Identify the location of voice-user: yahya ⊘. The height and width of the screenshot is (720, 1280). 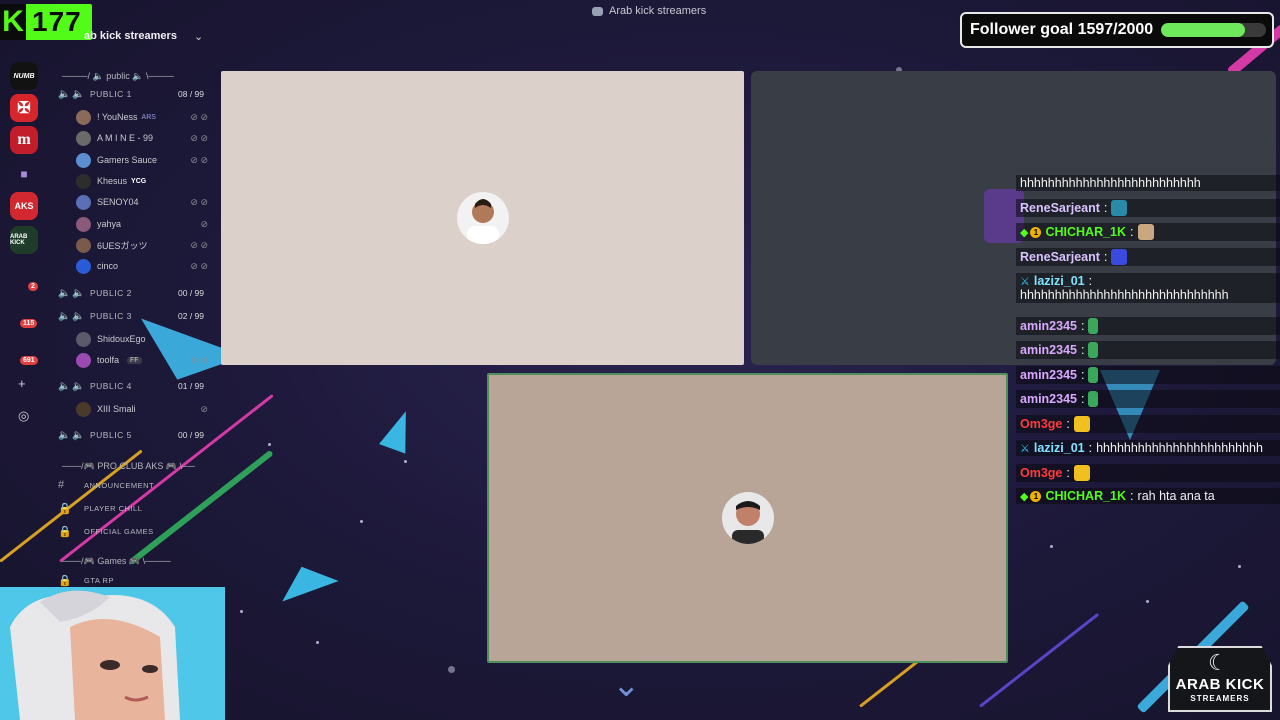
(142, 224).